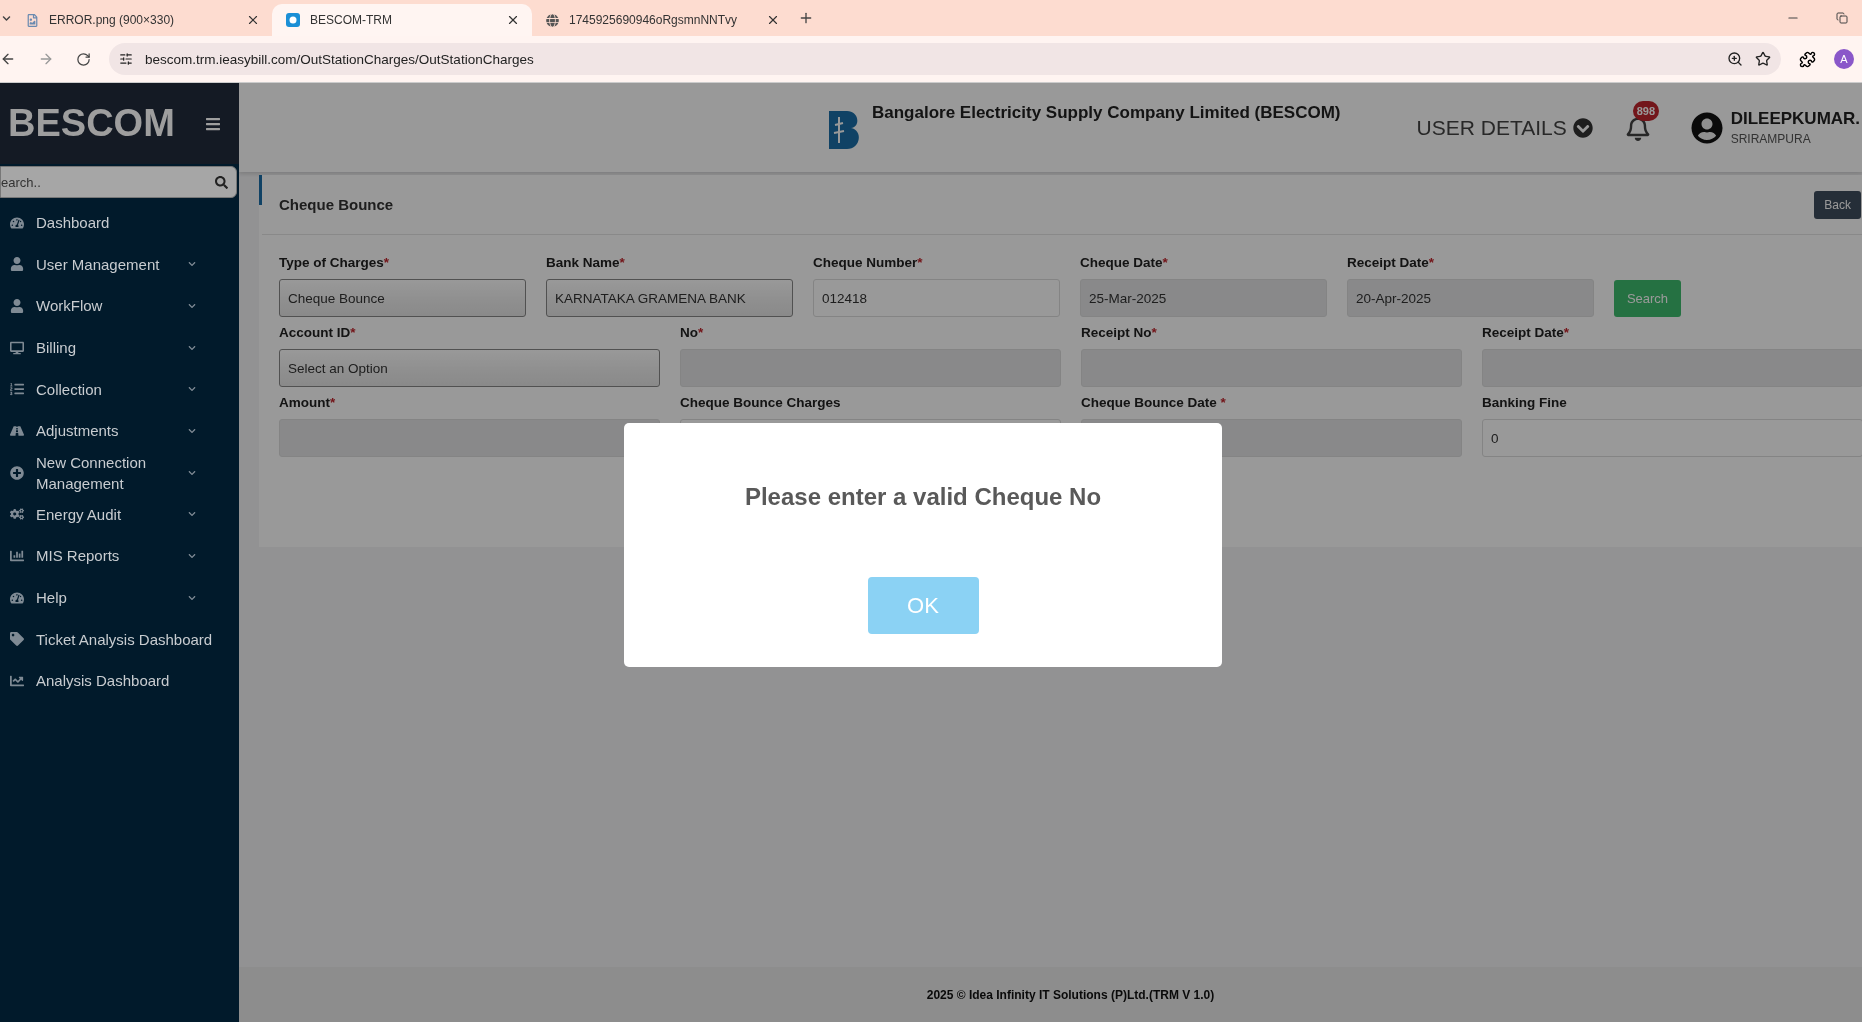 This screenshot has width=1862, height=1022. I want to click on browser-tab: 1745925690946oRgsmnNNTvy, so click(662, 20).